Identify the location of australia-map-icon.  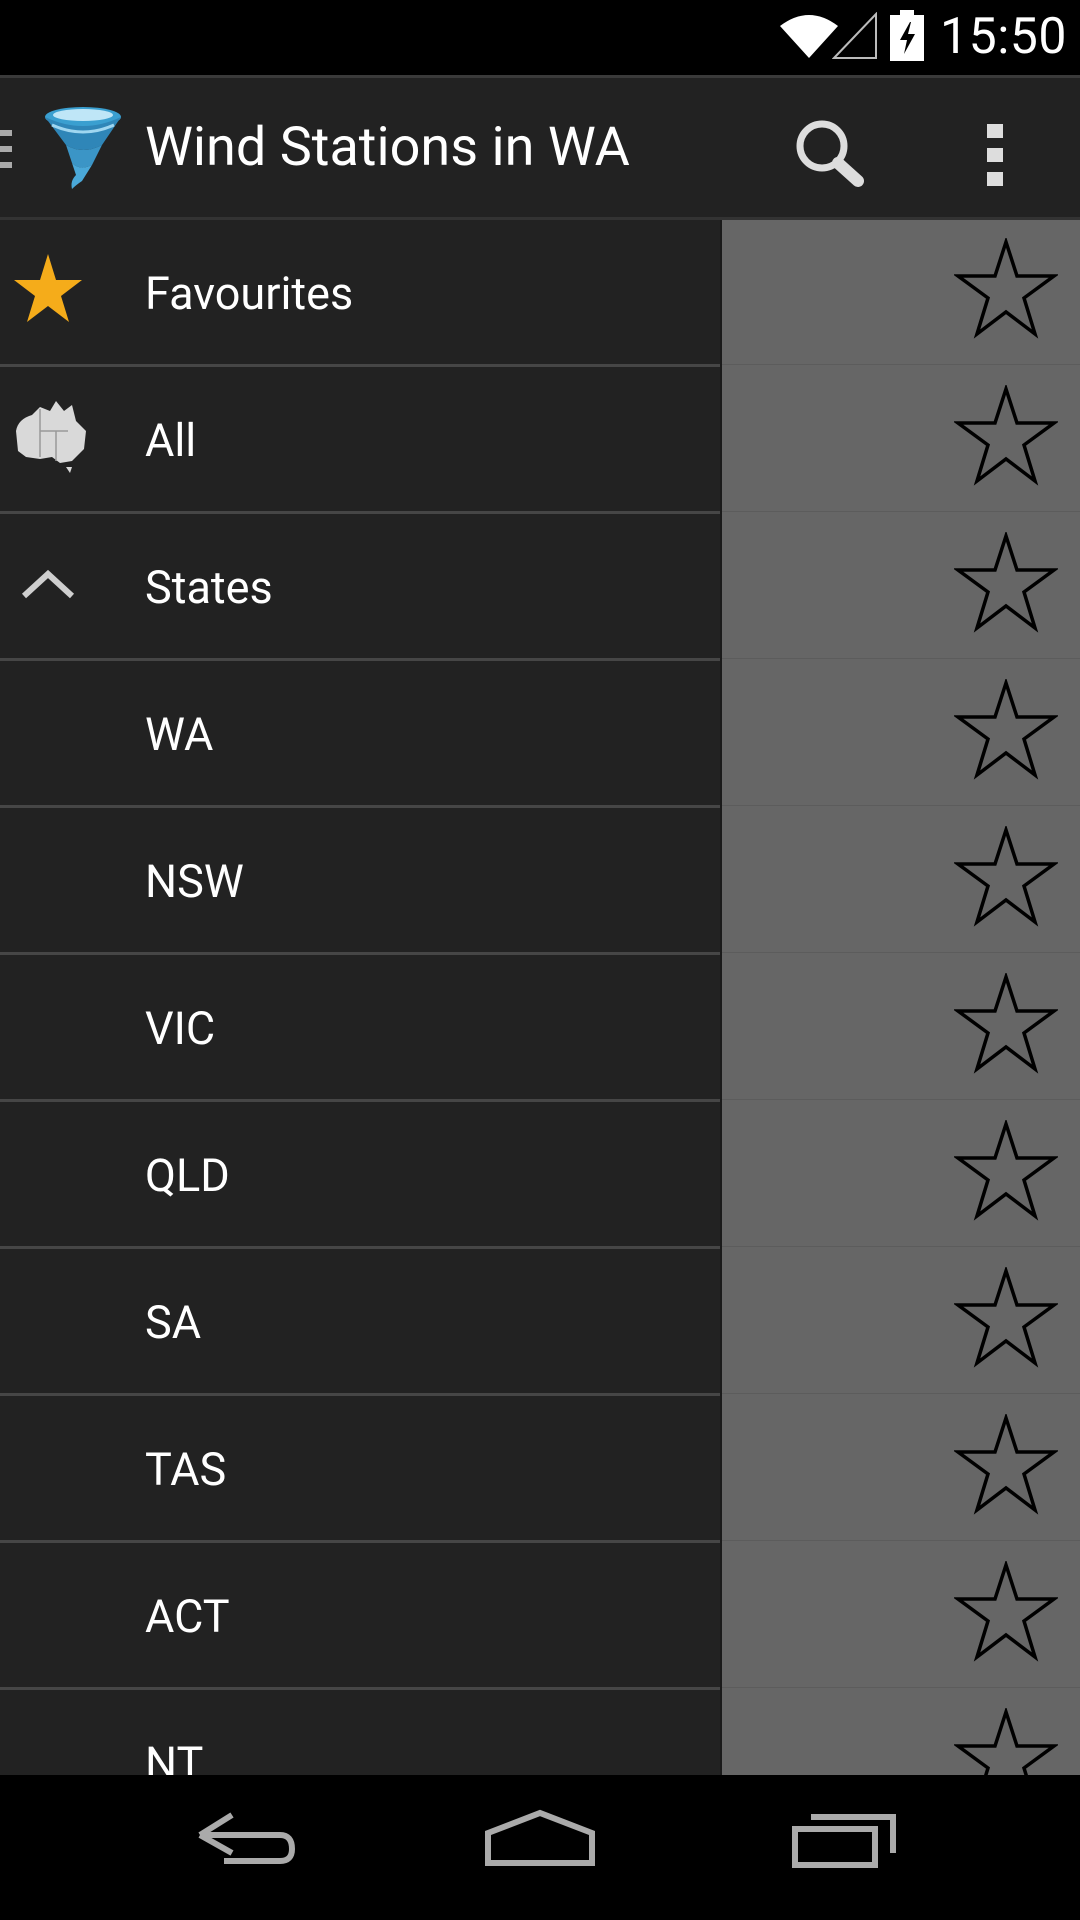
(51, 437).